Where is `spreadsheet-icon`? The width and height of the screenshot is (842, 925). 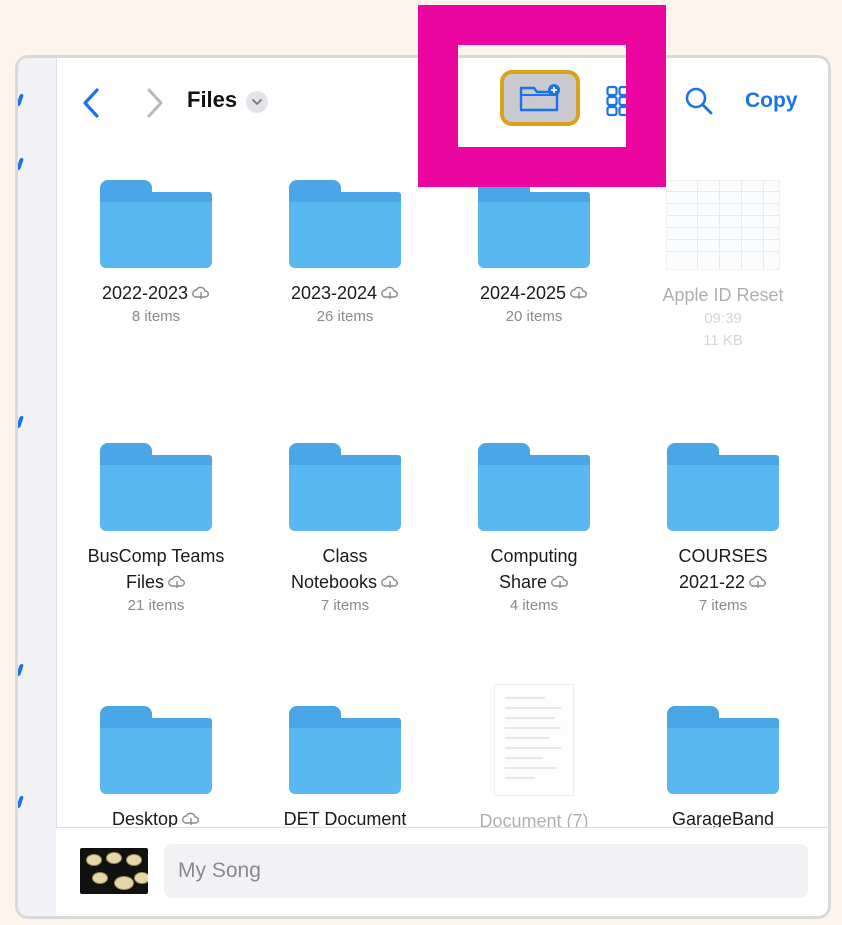
spreadsheet-icon is located at coordinates (723, 225).